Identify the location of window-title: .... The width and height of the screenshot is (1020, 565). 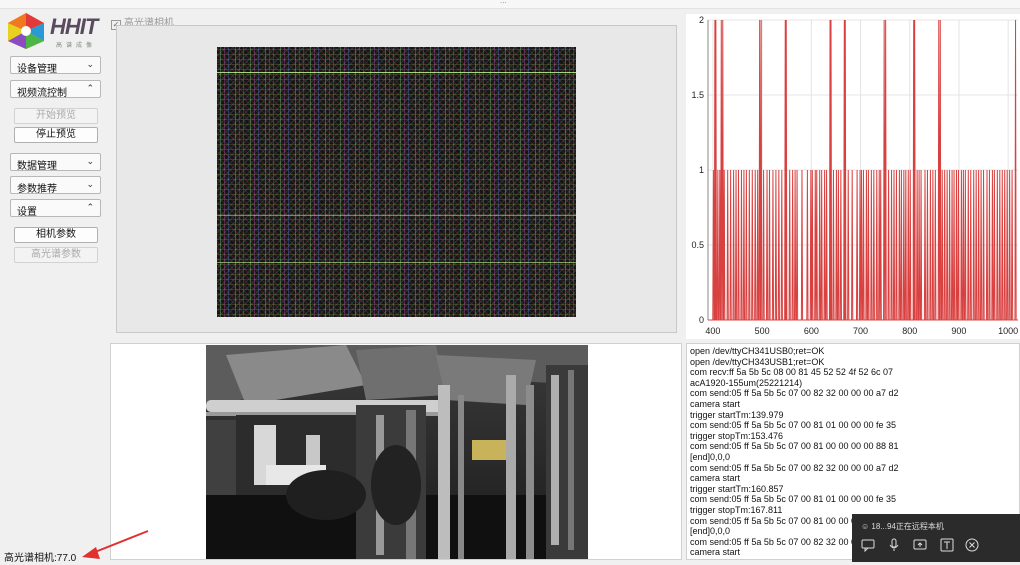
(503, 2).